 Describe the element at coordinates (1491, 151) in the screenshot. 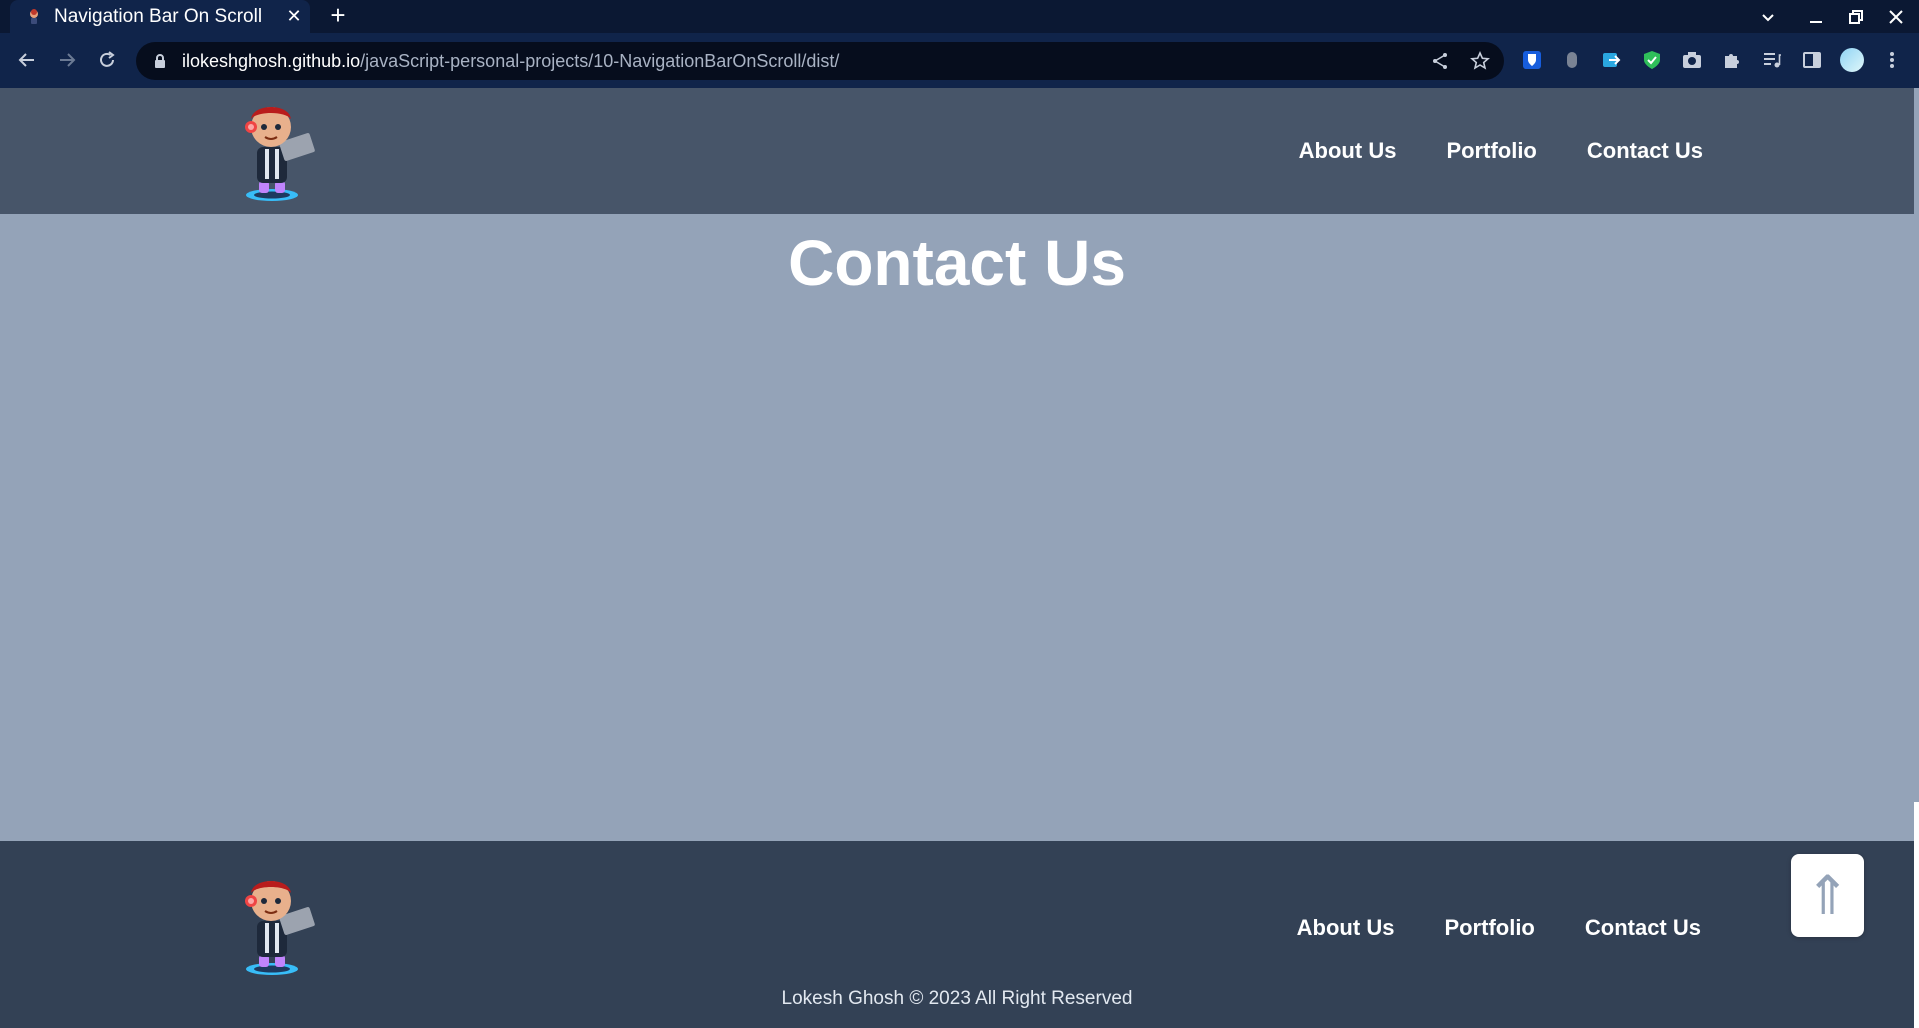

I see `nav-link-portfolio: Portfolio` at that location.